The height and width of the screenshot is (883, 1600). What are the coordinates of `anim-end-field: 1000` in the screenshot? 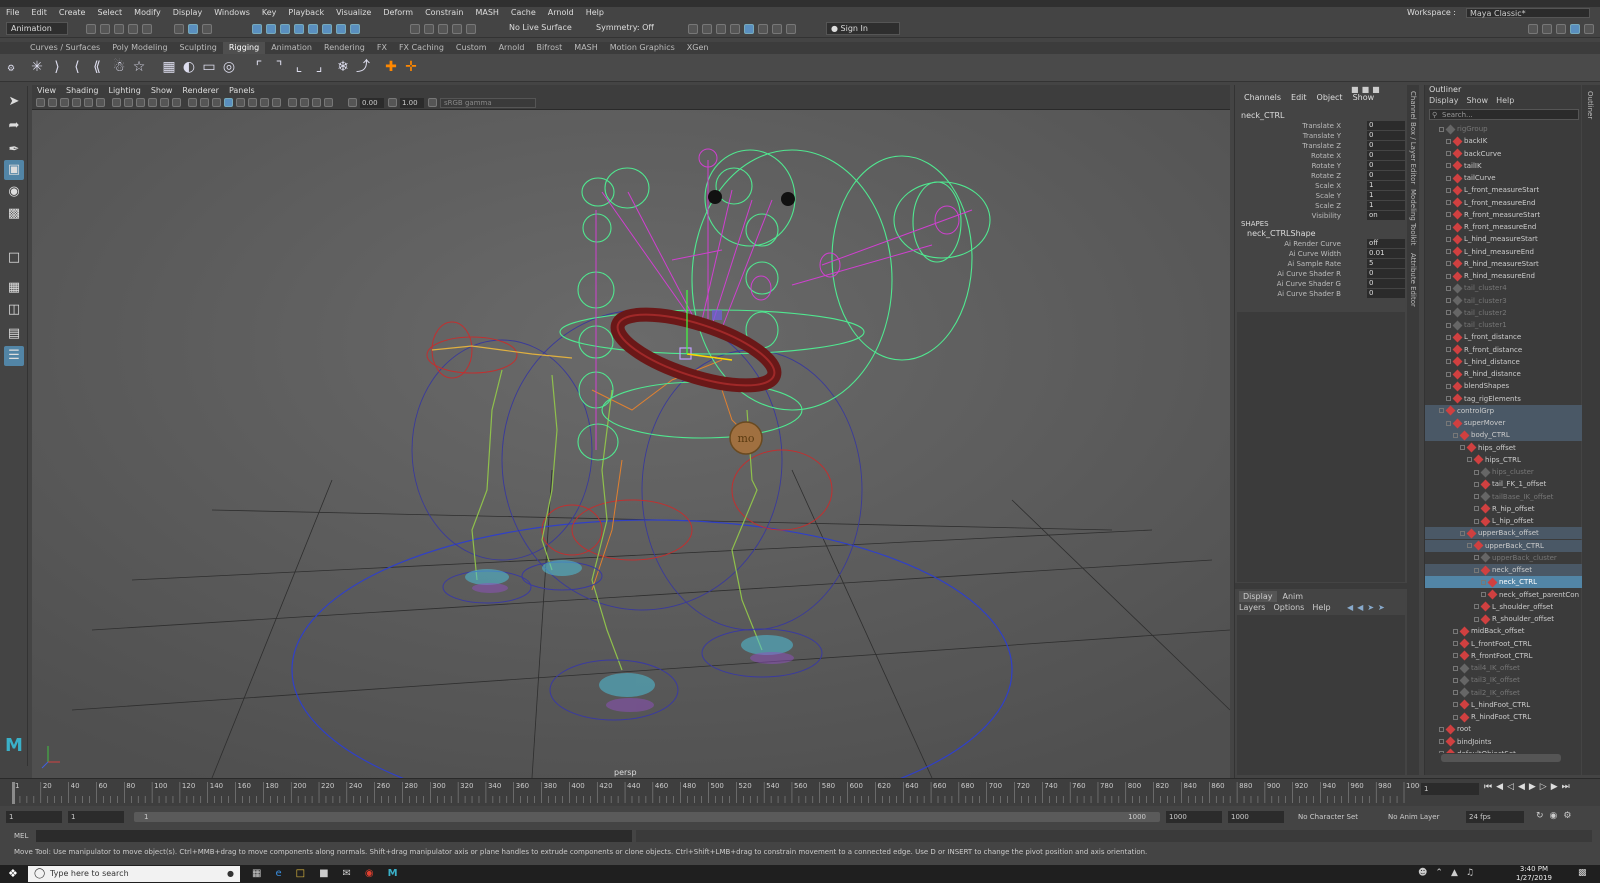 It's located at (1256, 817).